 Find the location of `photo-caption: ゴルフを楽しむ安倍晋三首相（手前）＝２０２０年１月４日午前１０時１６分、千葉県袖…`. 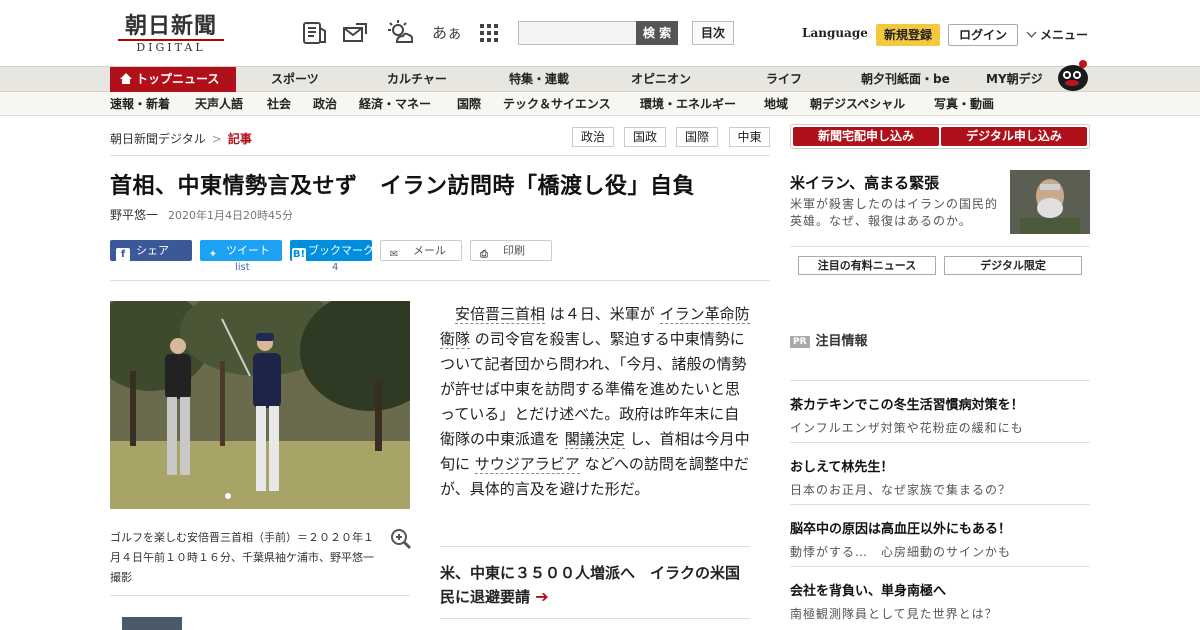

photo-caption: ゴルフを楽しむ安倍晋三首相（手前）＝２０２０年１月４日午前１０時１６分、千葉県袖… is located at coordinates (242, 557).